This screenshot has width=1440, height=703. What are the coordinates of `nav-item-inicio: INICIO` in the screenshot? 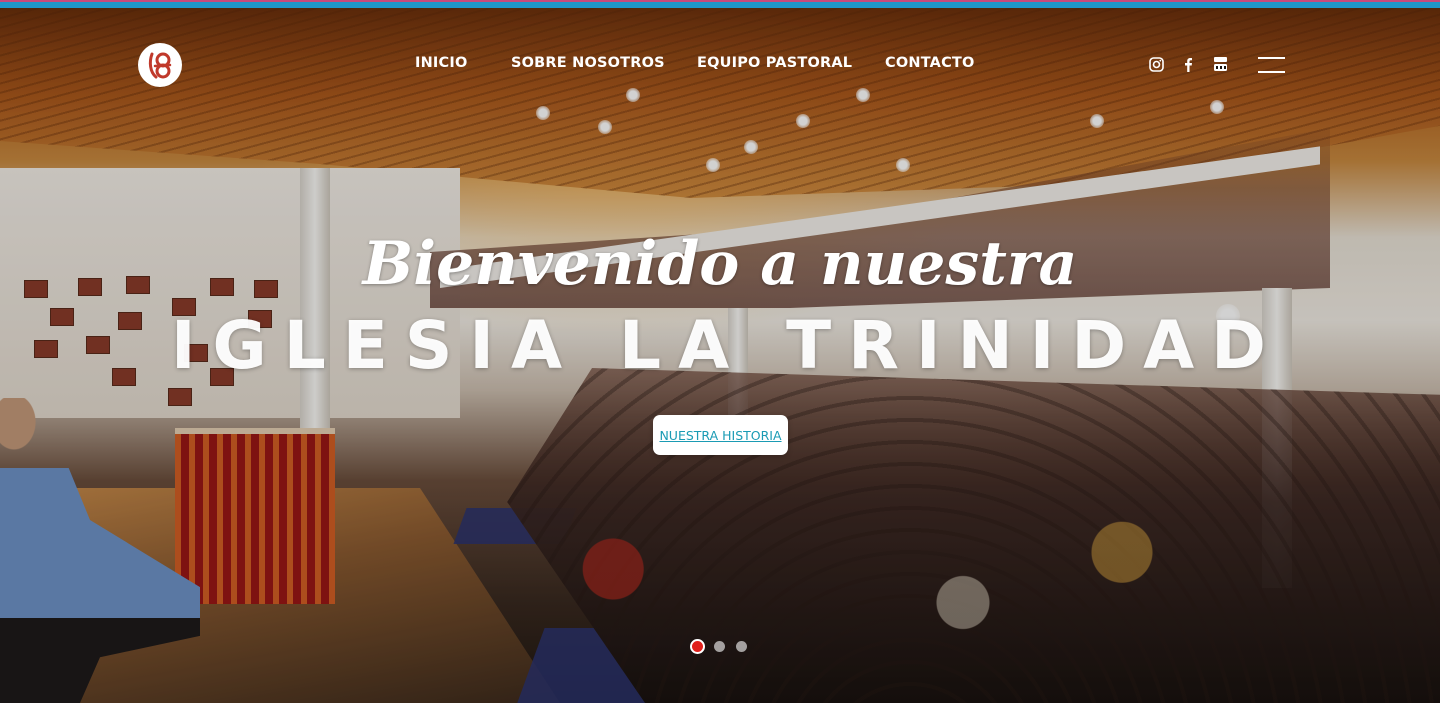 It's located at (441, 63).